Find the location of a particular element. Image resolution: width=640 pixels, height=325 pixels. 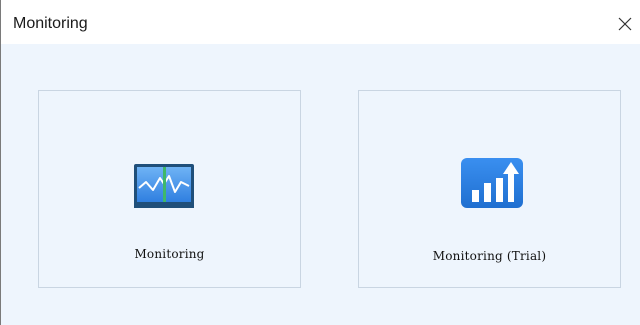

close-button is located at coordinates (625, 24).